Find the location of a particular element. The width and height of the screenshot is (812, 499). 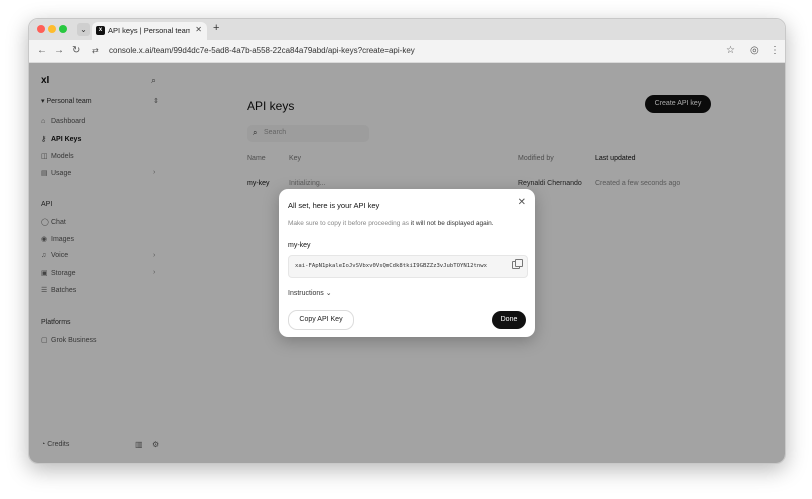

instructions-toggle: Instructions ⌄ is located at coordinates (310, 293).